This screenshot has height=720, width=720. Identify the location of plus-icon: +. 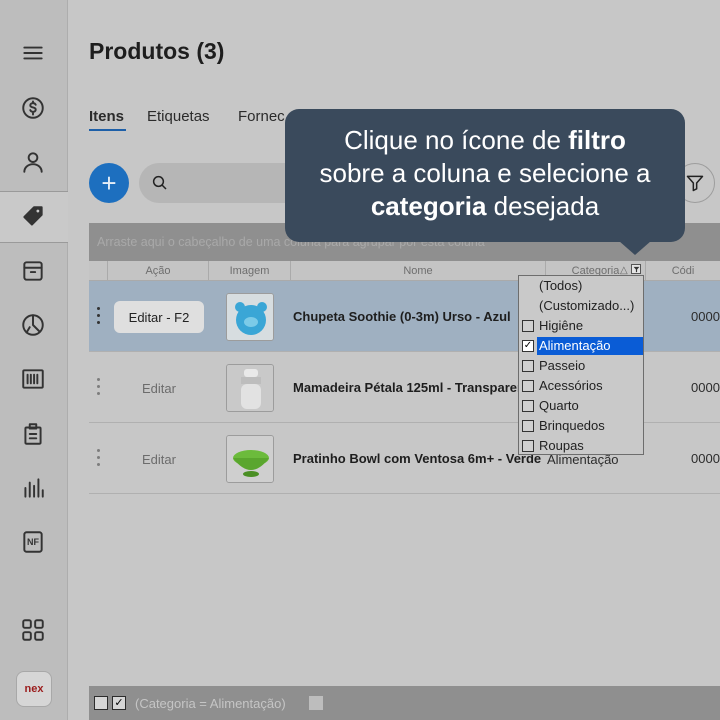
(109, 182).